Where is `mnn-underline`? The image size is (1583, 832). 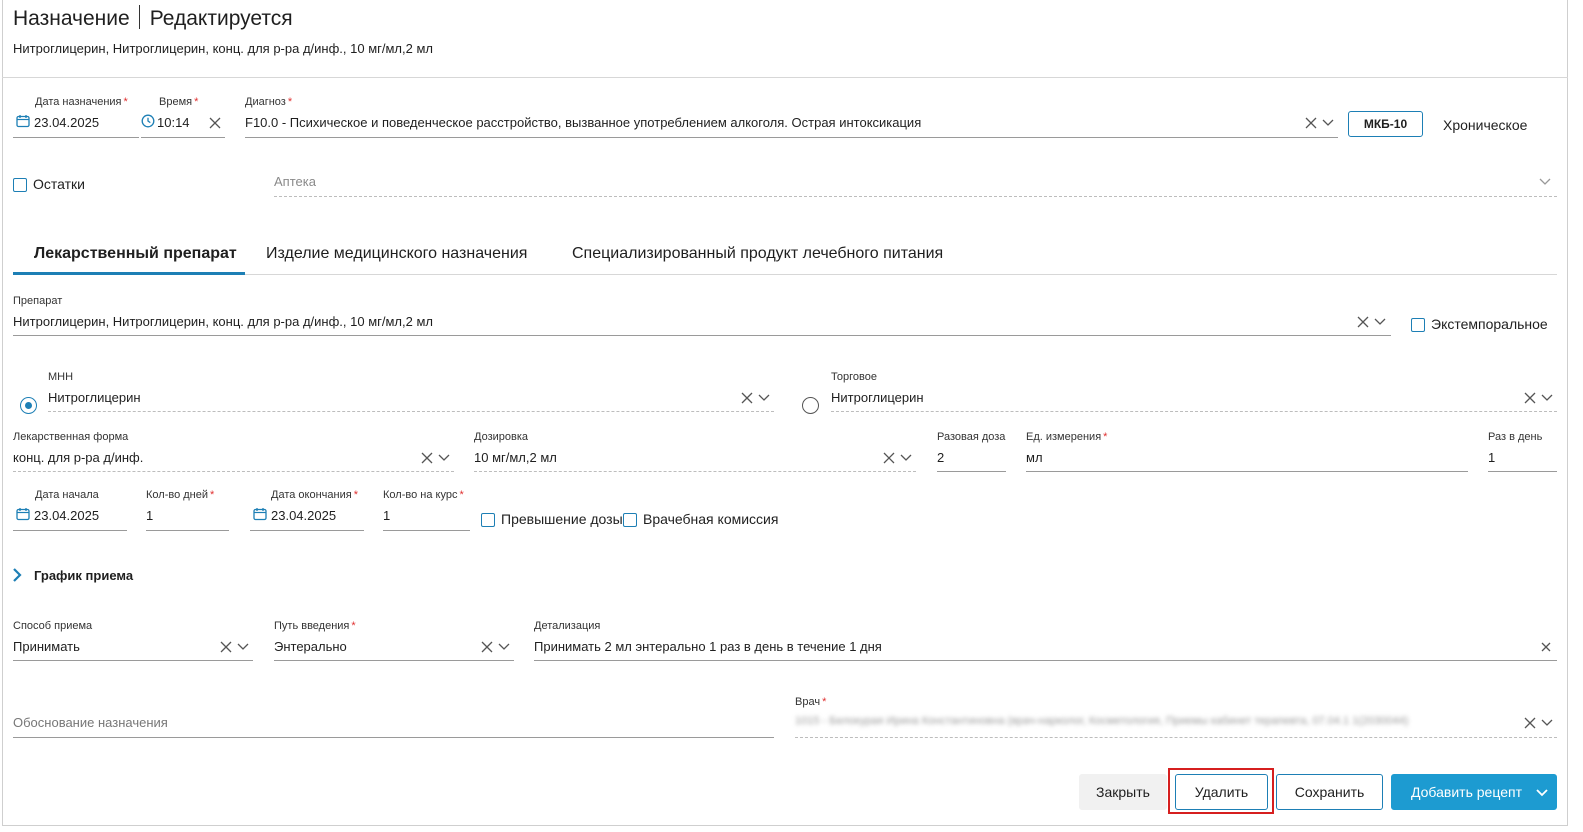 mnn-underline is located at coordinates (411, 411).